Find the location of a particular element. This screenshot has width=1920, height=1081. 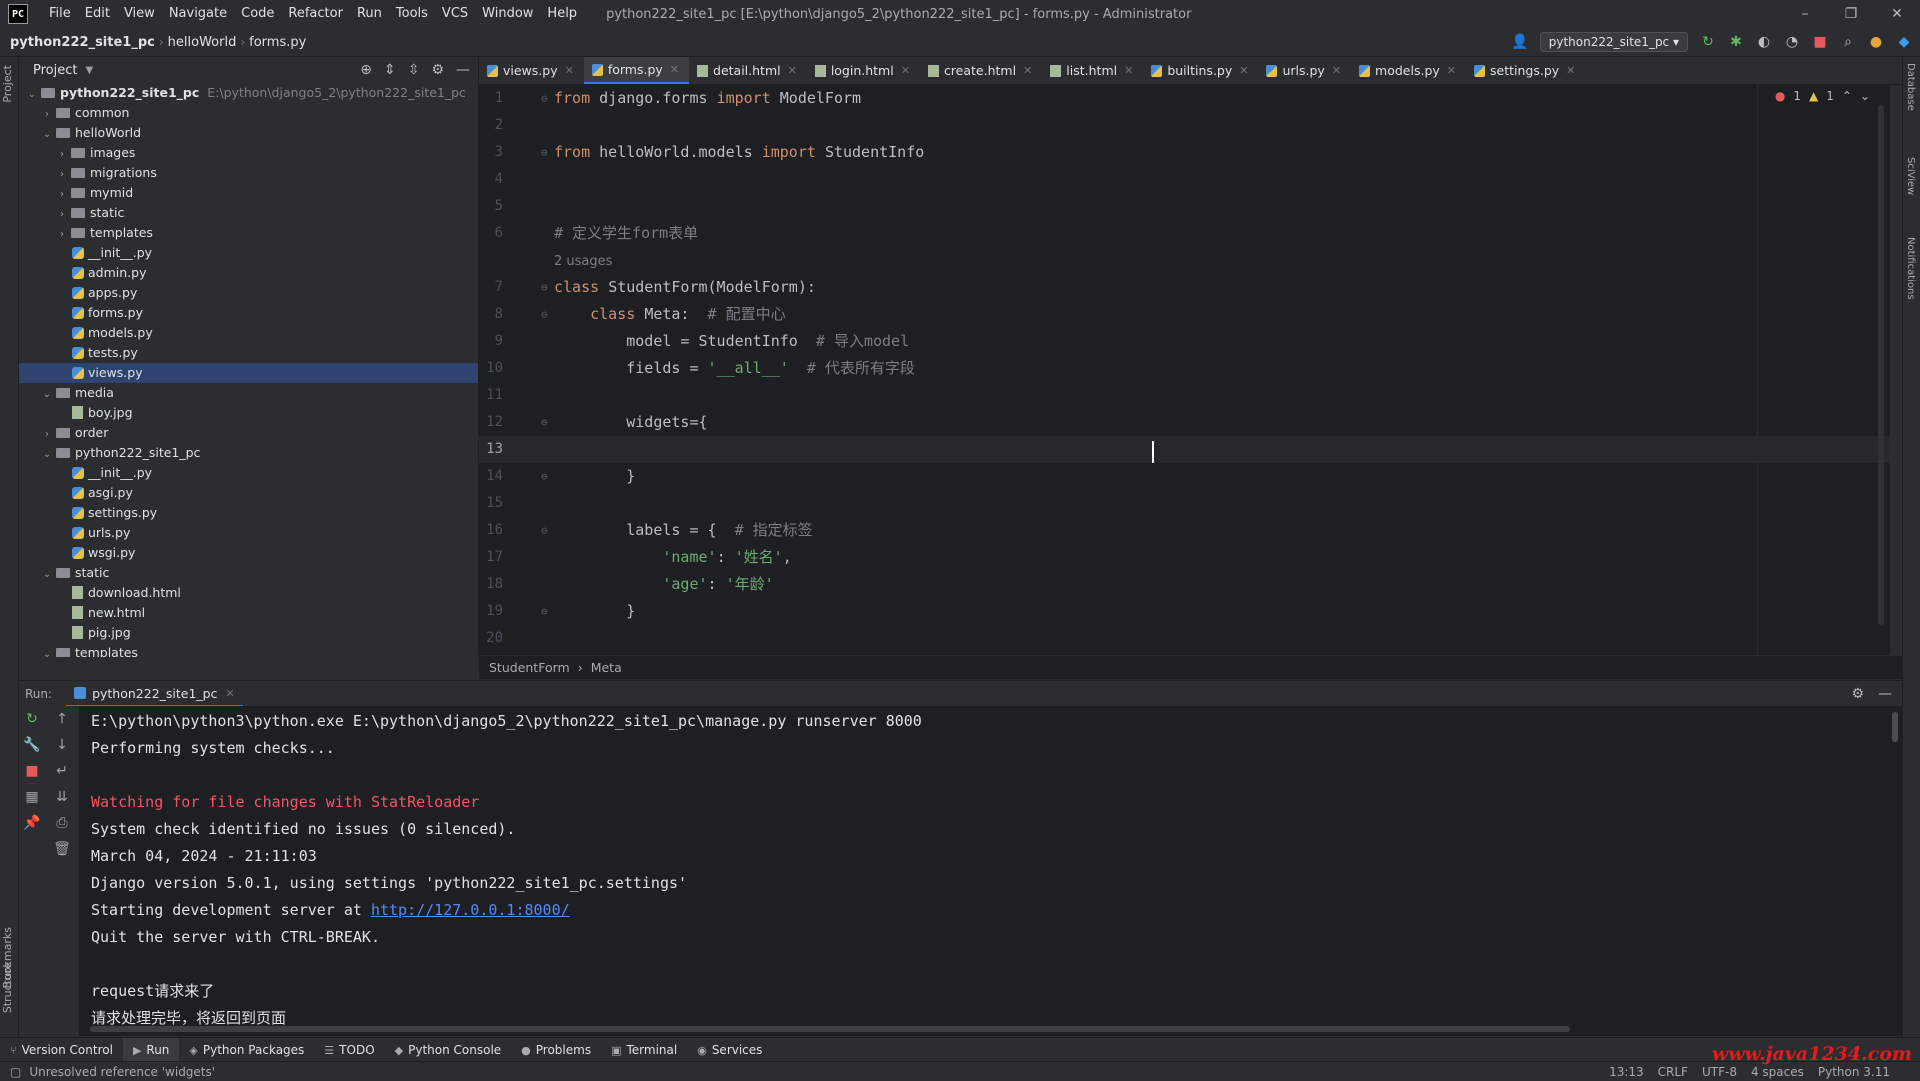

status-toggle-icon: ▢ is located at coordinates (15, 1072).